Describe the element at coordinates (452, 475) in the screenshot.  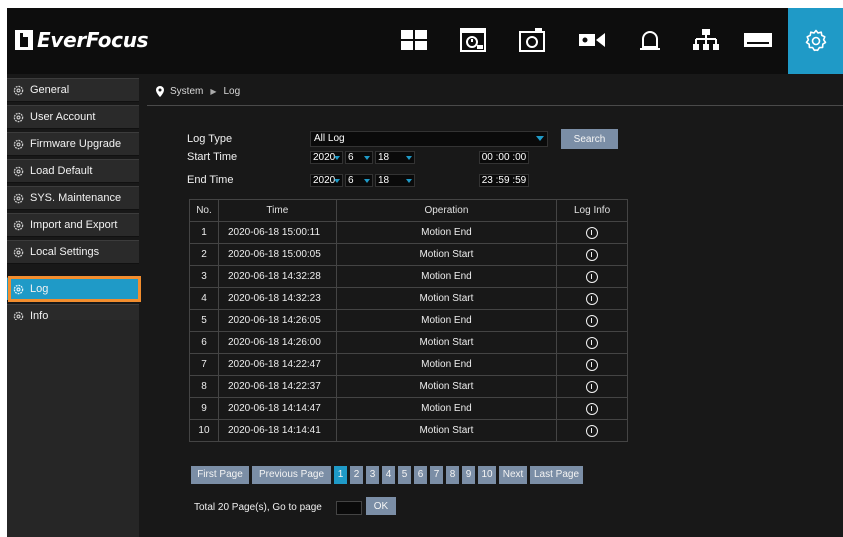
I see `page-button: 8` at that location.